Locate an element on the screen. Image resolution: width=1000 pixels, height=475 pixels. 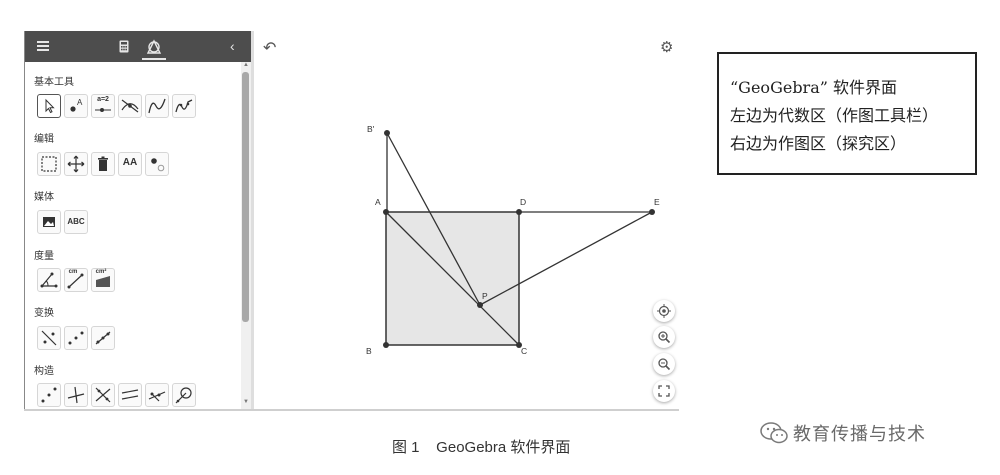
annotation-line-2: 左边为代数区（作图工具栏） is located at coordinates (834, 115).